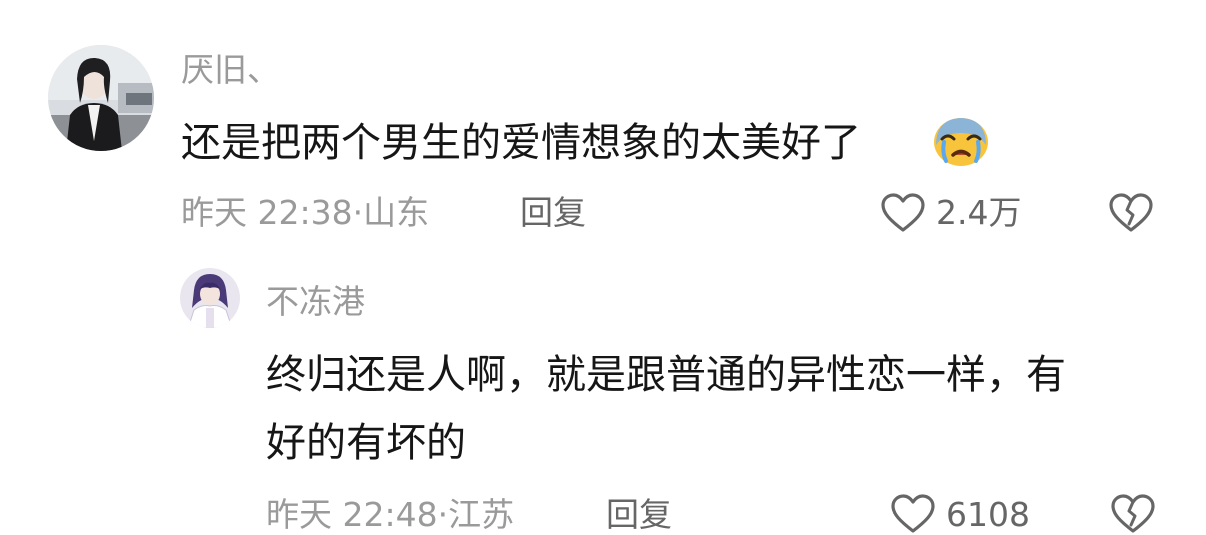 This screenshot has height=535, width=1206. What do you see at coordinates (481, 514) in the screenshot?
I see `reply-location: 江苏` at bounding box center [481, 514].